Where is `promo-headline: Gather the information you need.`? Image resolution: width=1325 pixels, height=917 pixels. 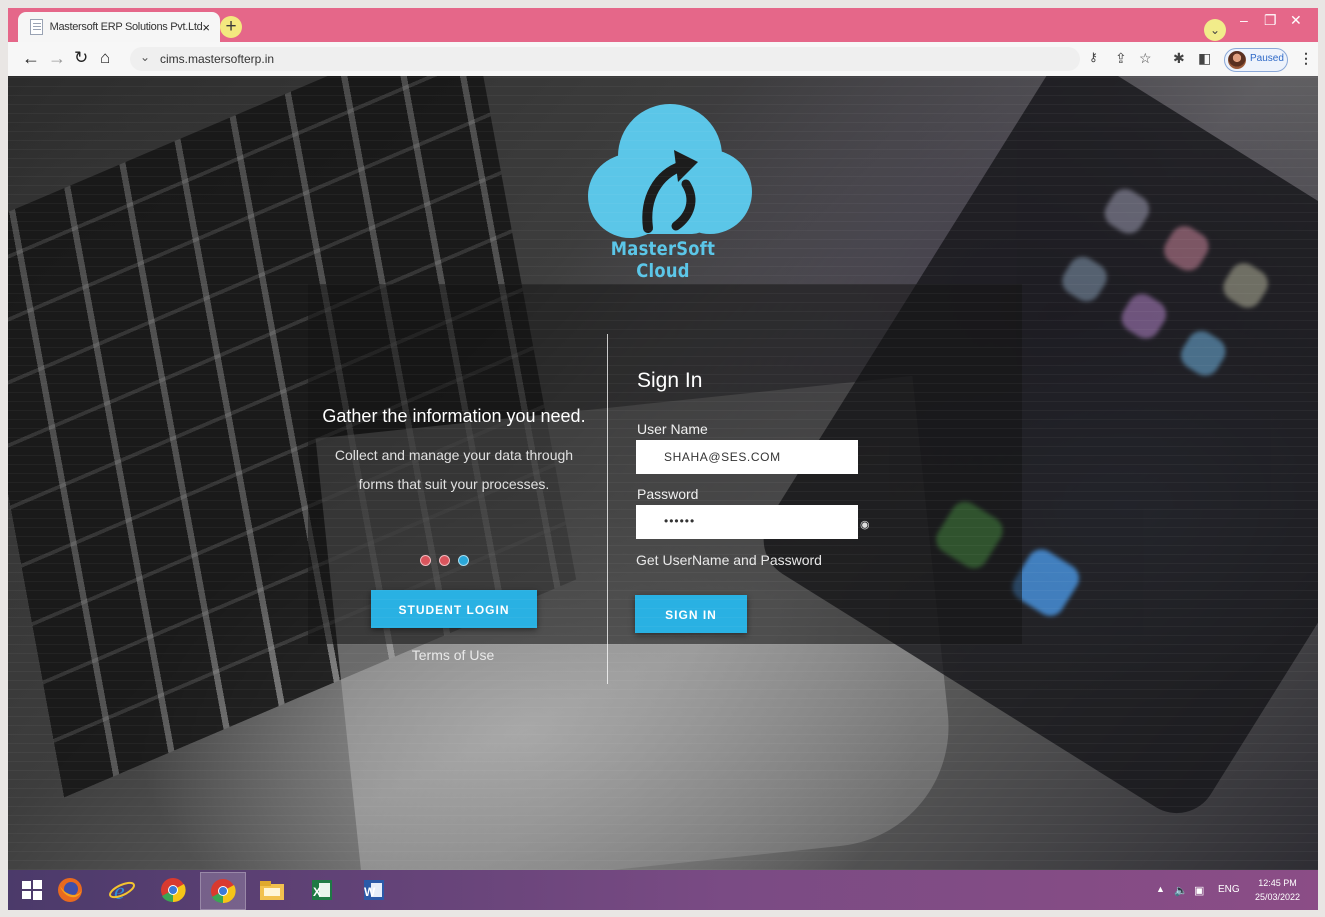
promo-headline: Gather the information you need. is located at coordinates (454, 416).